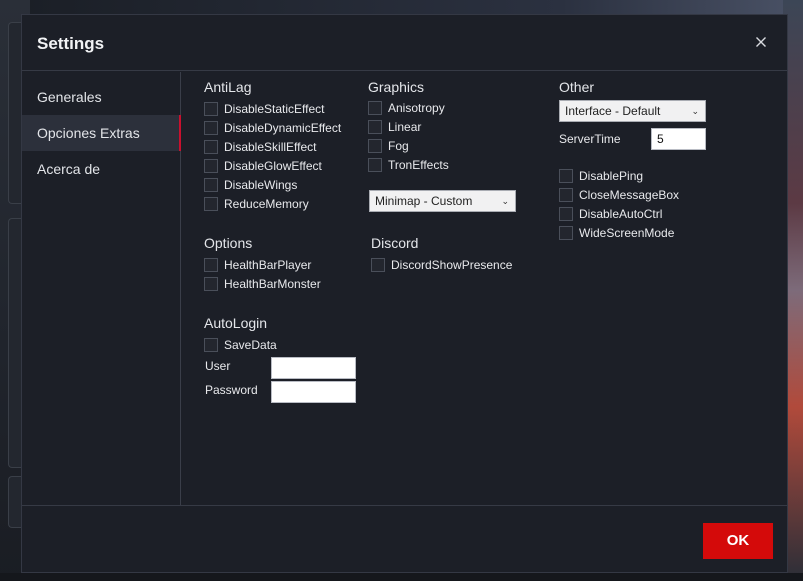 The height and width of the screenshot is (581, 803). I want to click on checkbox-close-message-box: CloseMessageBox, so click(619, 195).